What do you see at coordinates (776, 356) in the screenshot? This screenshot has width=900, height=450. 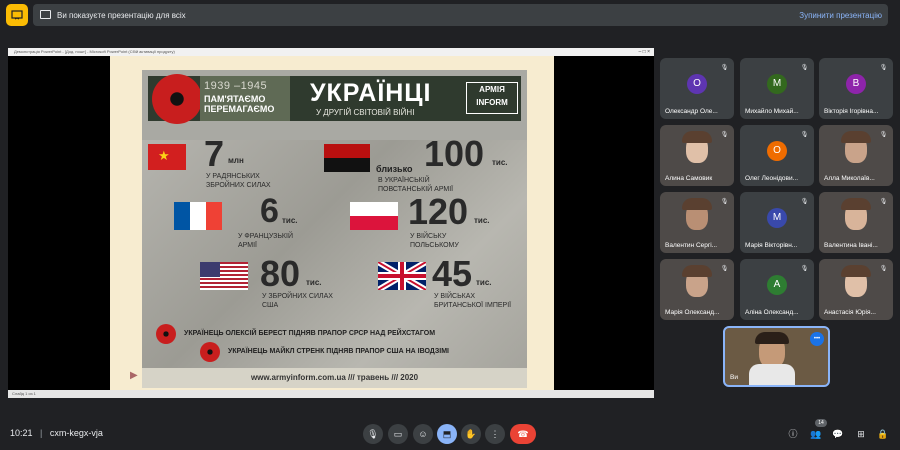 I see `self-tile: Ви •••` at bounding box center [776, 356].